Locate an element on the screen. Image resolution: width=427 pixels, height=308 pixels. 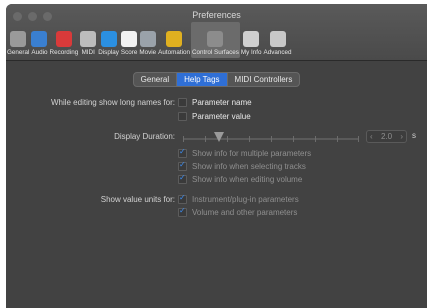
parameter-name-checkbox is located at coordinates (182, 102).